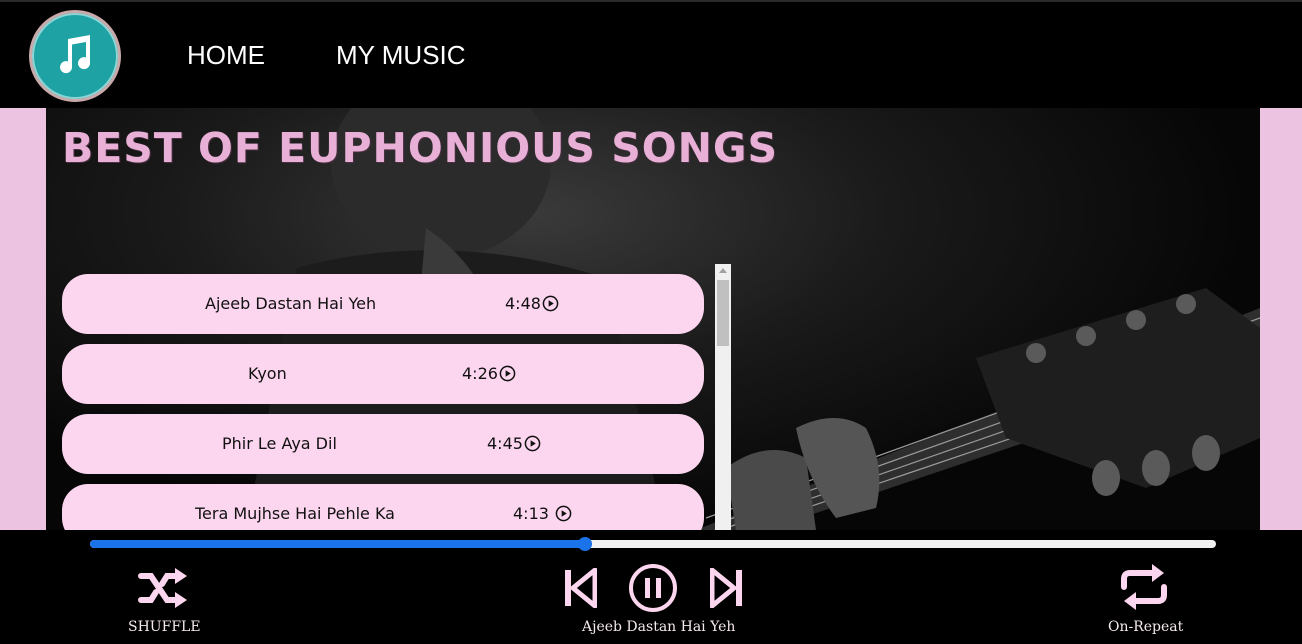  I want to click on song-duration-group: 4:26, so click(489, 373).